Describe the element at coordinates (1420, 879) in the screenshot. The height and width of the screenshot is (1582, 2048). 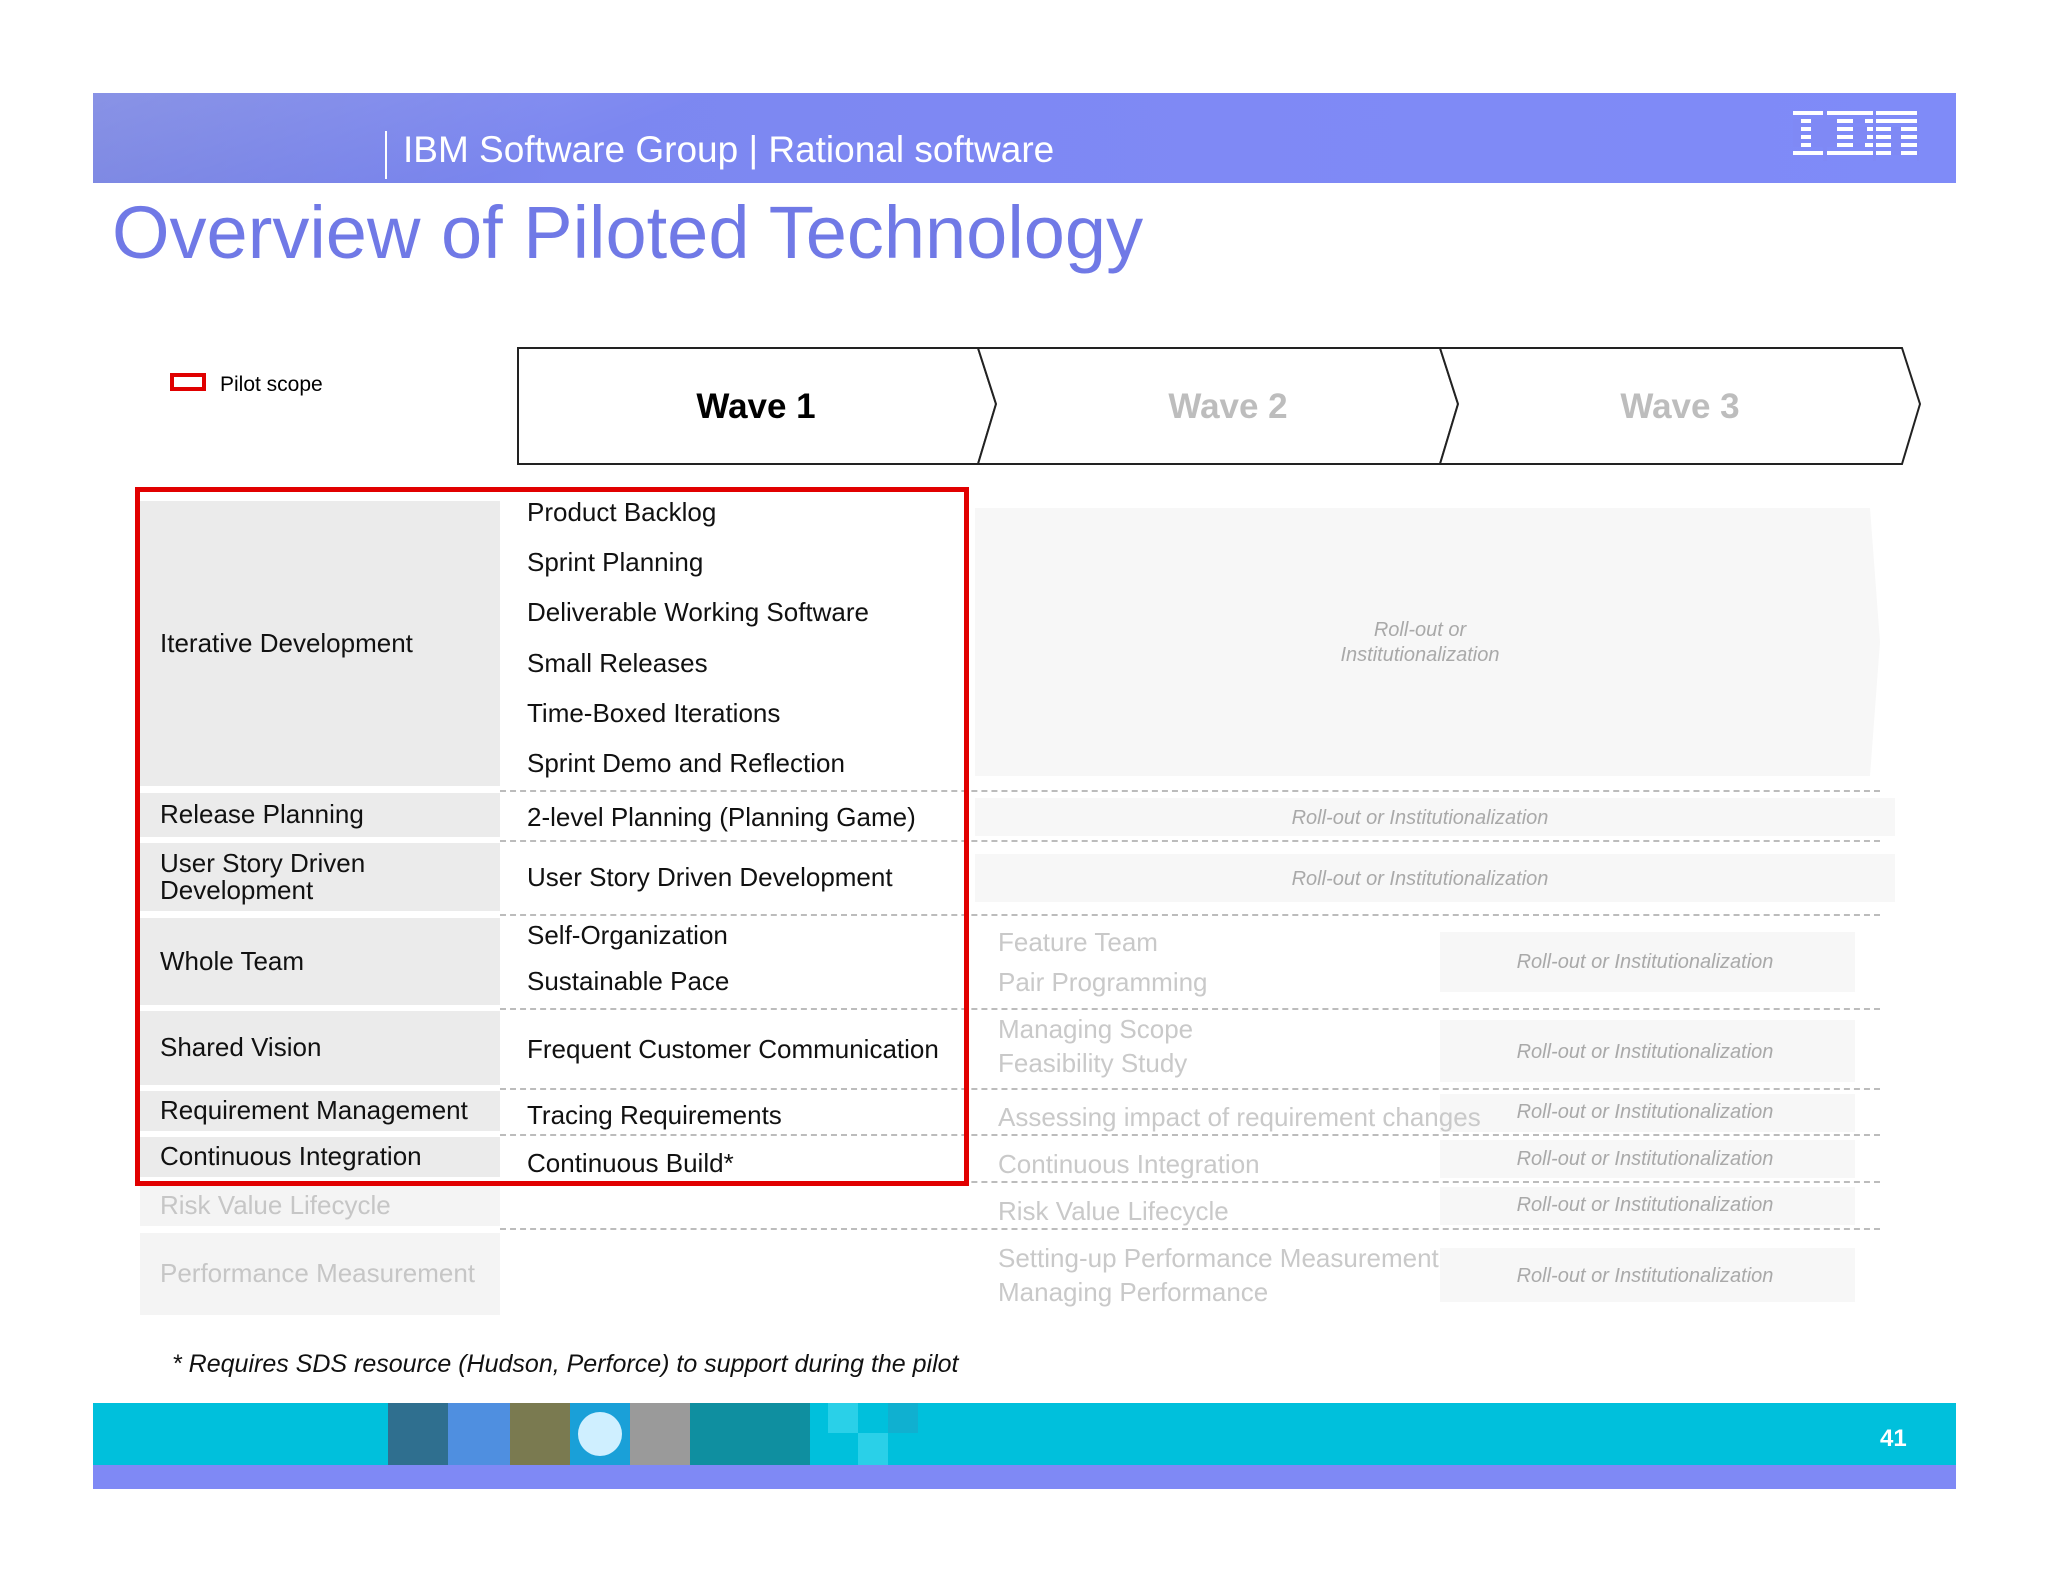
I see `rollout-label-user-story: Roll-out or Institutionalization` at that location.